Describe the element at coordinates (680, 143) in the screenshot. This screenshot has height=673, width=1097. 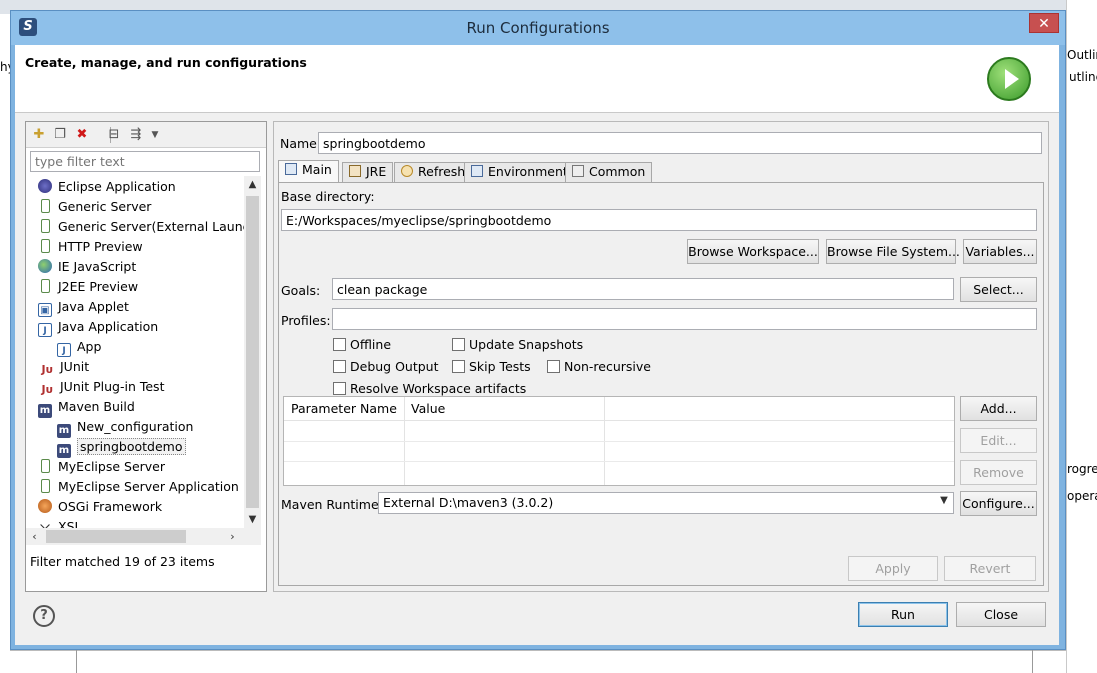
I see `name-field` at that location.